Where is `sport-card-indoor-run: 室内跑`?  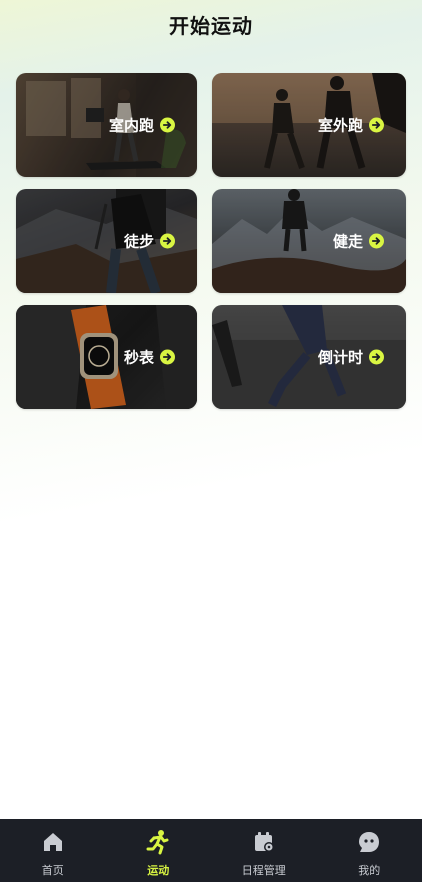
sport-card-indoor-run: 室内跑 is located at coordinates (106, 125).